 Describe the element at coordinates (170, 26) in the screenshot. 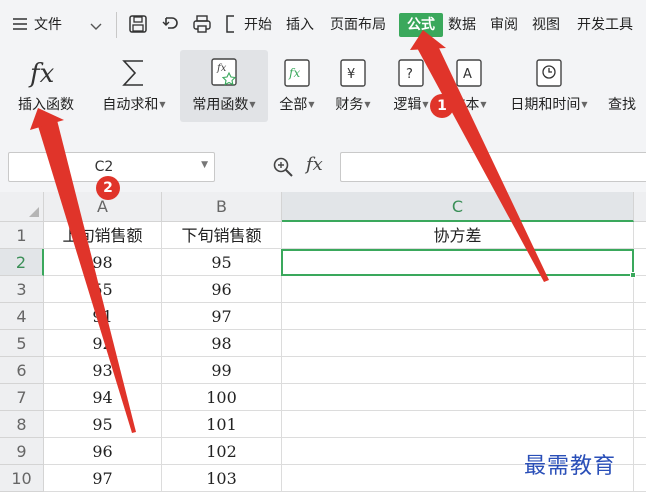

I see `undo-icon` at that location.